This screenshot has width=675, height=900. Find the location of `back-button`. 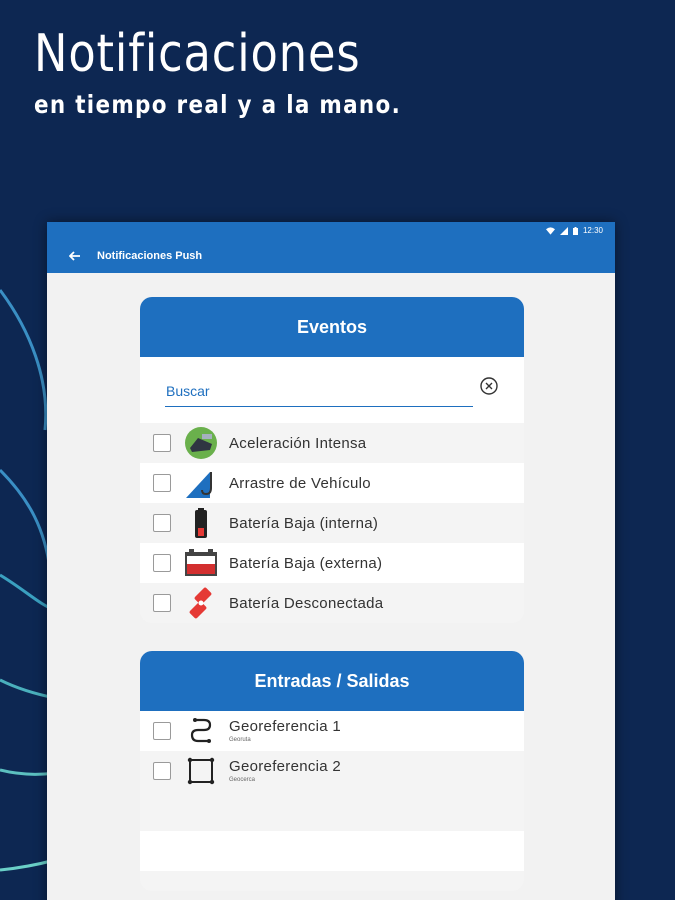

back-button is located at coordinates (75, 256).